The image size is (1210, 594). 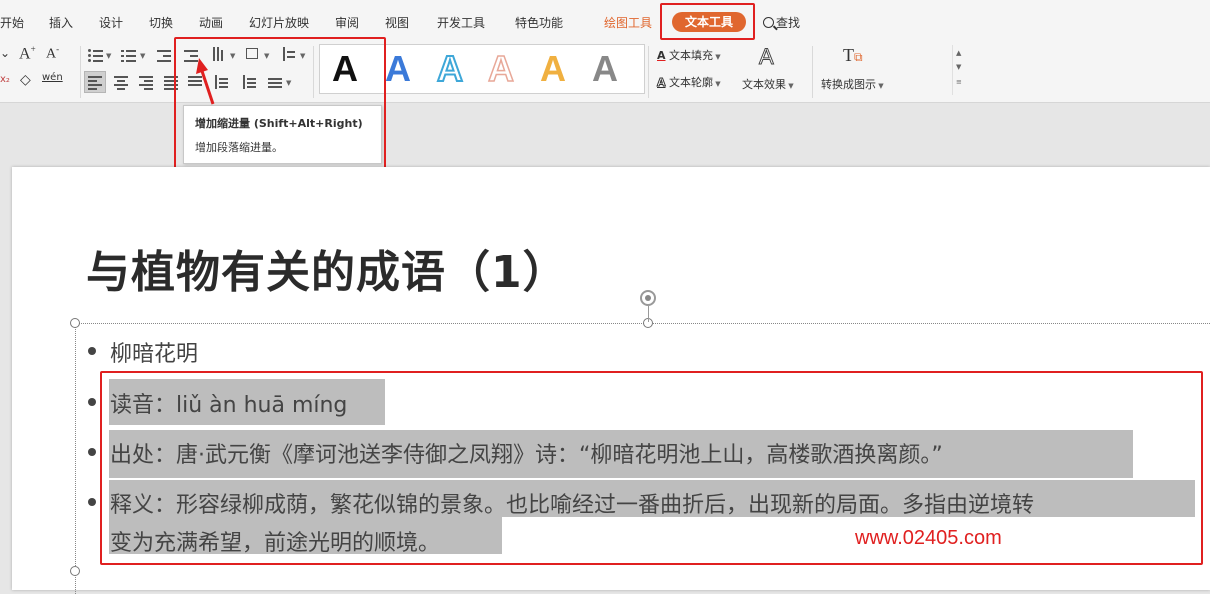 I want to click on gallery-scroll: ▲ ▼ ≡, so click(x=958, y=70).